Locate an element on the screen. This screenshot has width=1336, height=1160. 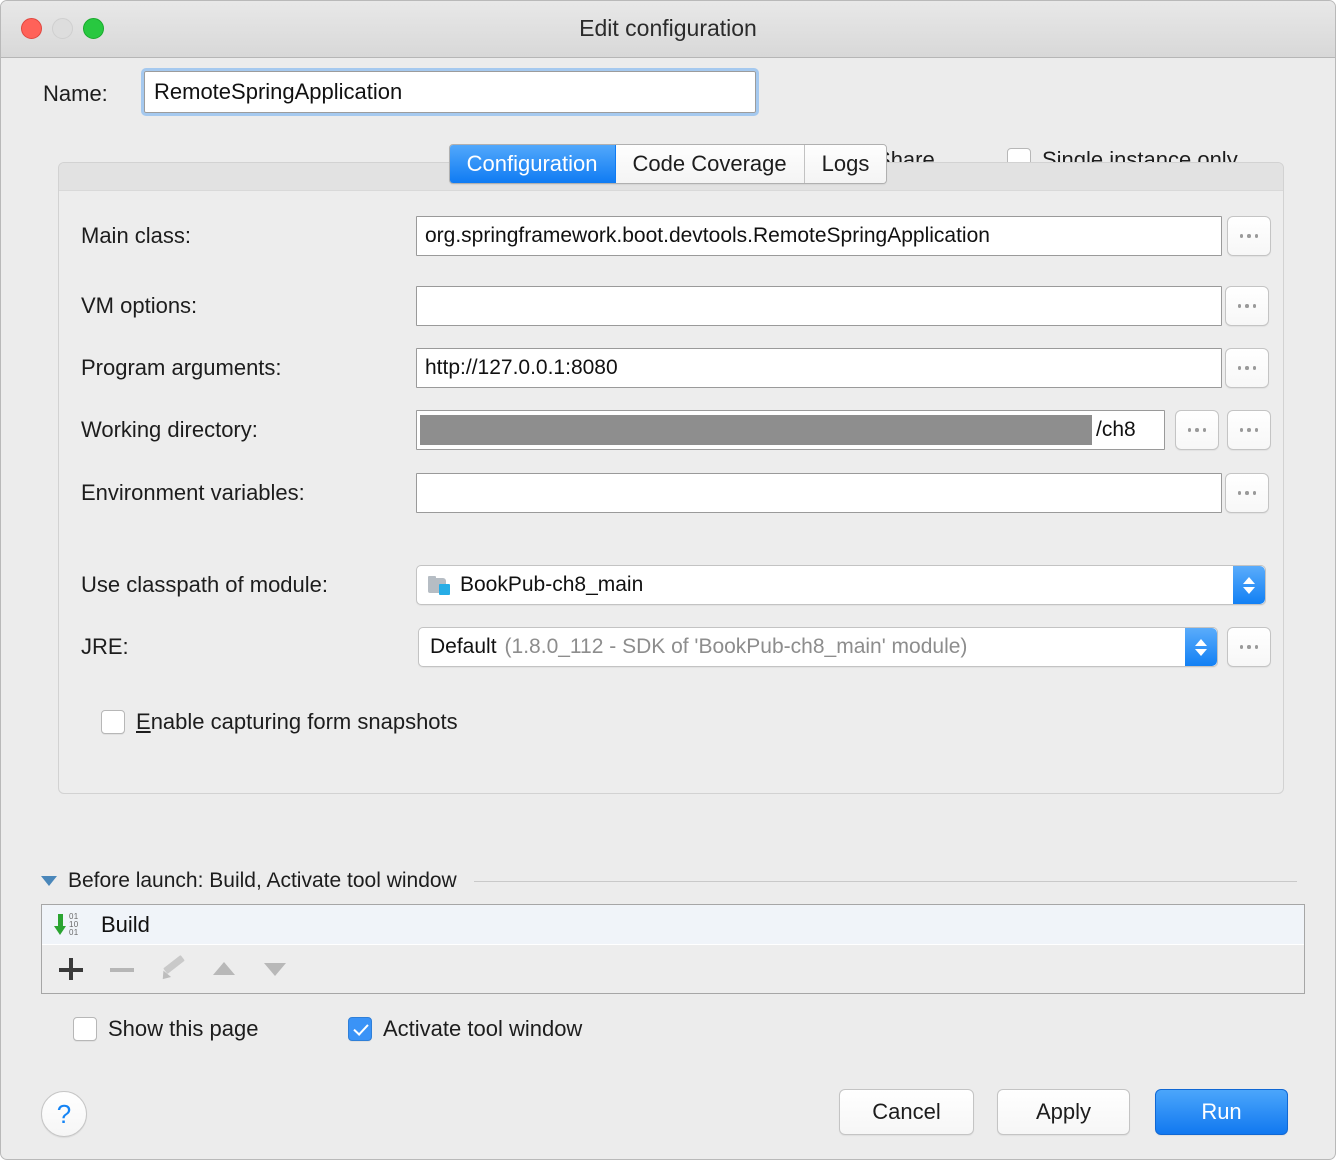
window-titlebar: Edit configuration is located at coordinates (668, 29).